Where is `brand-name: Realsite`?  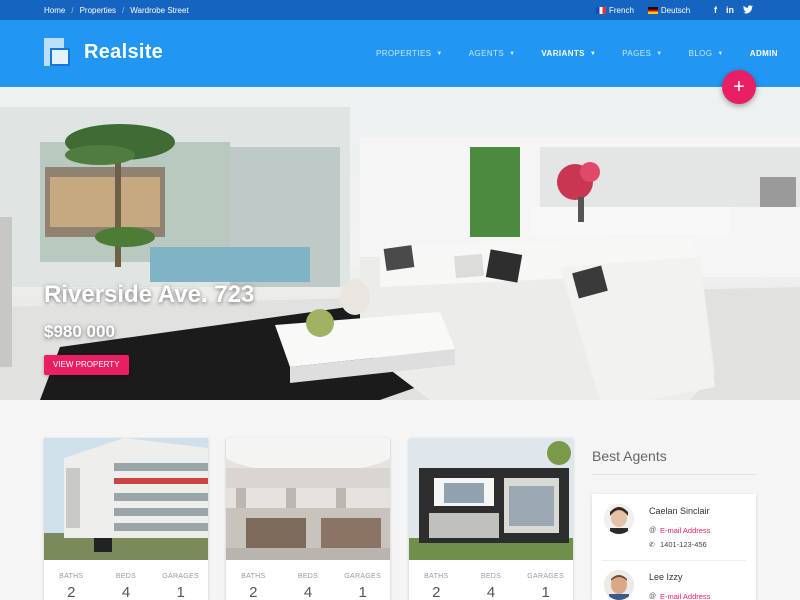
brand-name: Realsite is located at coordinates (124, 51).